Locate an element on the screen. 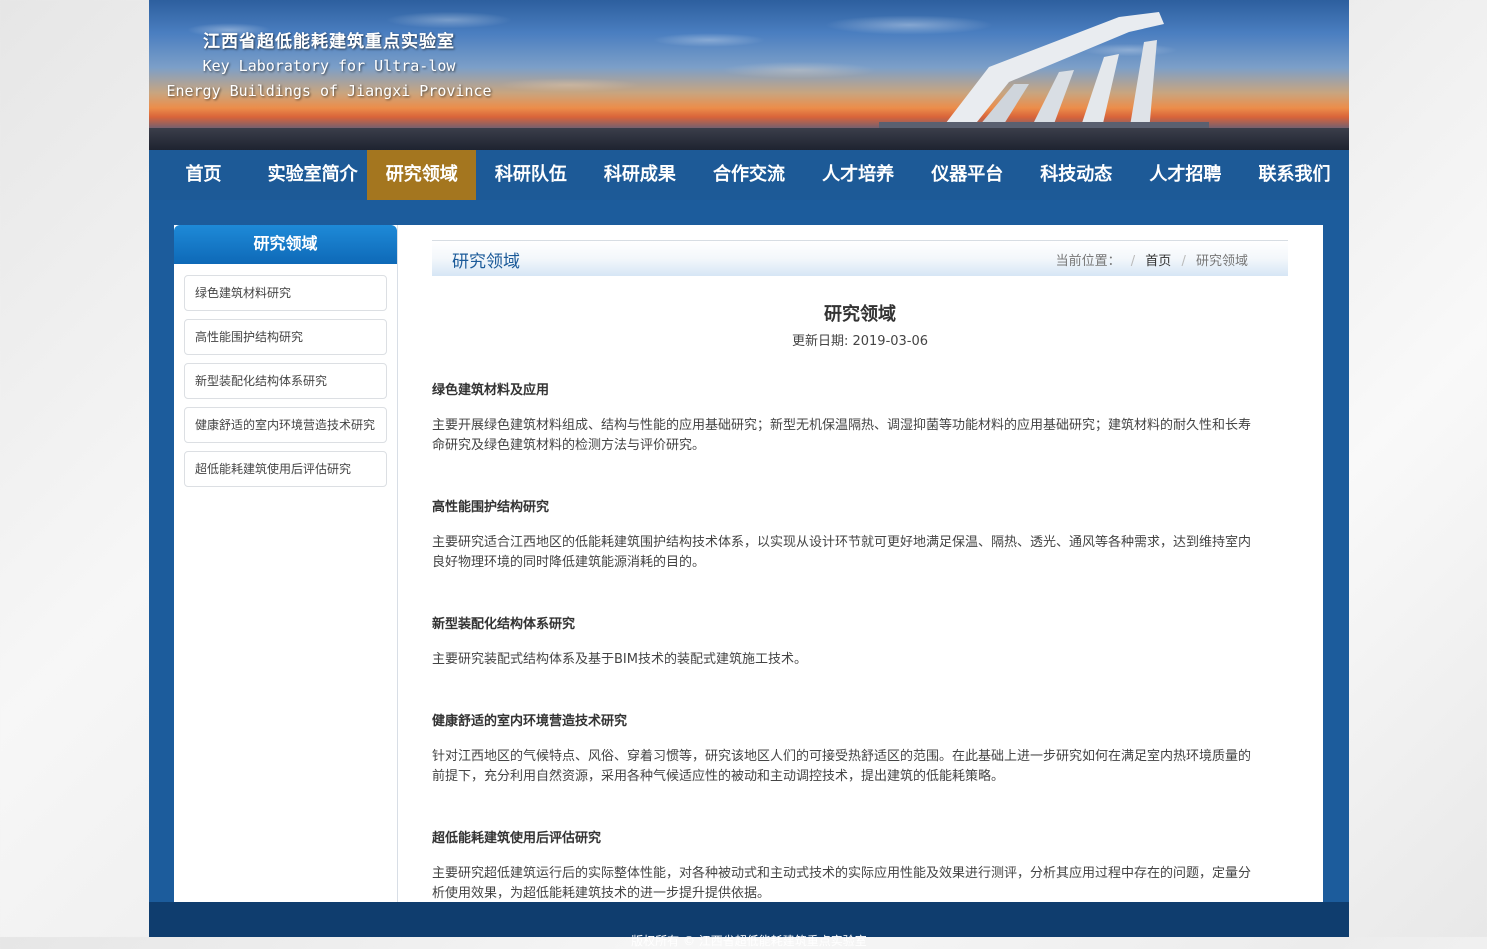 The width and height of the screenshot is (1487, 949). sidebar-item-green-materials: 绿色建筑材料研究 is located at coordinates (285, 293).